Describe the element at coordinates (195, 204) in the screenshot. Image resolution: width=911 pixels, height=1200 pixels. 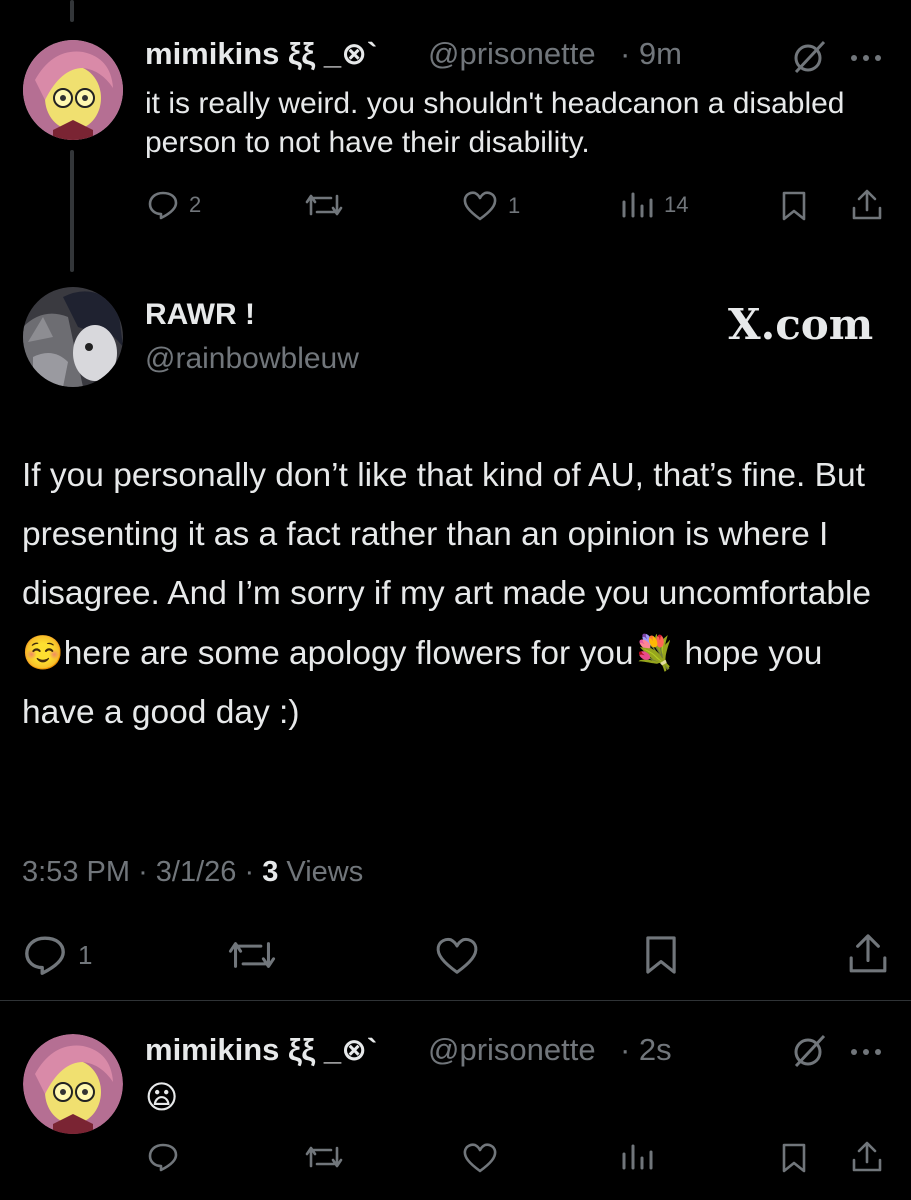
I see `reply-count: 2` at that location.